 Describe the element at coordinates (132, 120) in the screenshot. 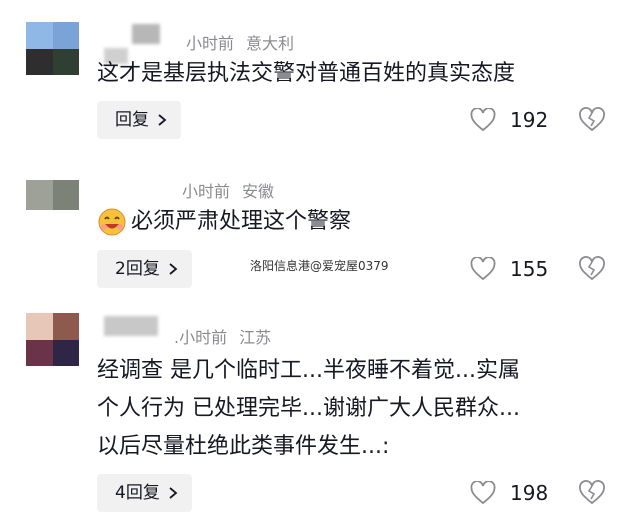

I see `reply-label: 回复` at that location.